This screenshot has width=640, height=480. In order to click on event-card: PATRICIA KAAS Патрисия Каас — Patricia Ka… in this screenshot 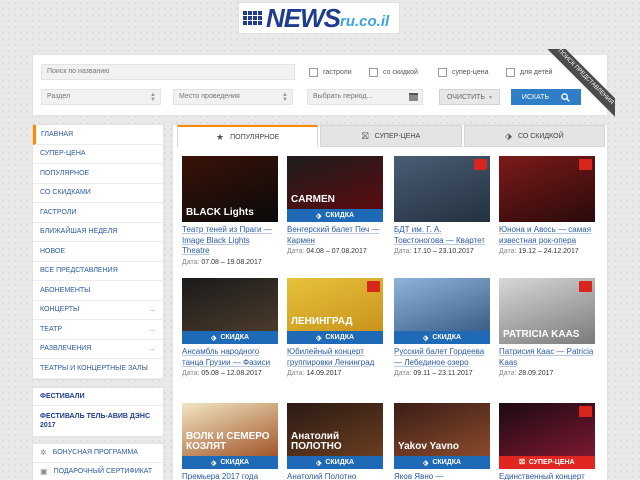, I will do `click(547, 327)`.